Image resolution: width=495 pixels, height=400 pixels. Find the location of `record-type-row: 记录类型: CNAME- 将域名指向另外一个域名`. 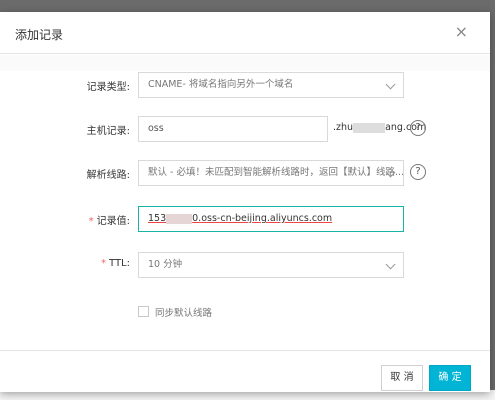

record-type-row: 记录类型: CNAME- 将域名指向另外一个域名 is located at coordinates (245, 85).